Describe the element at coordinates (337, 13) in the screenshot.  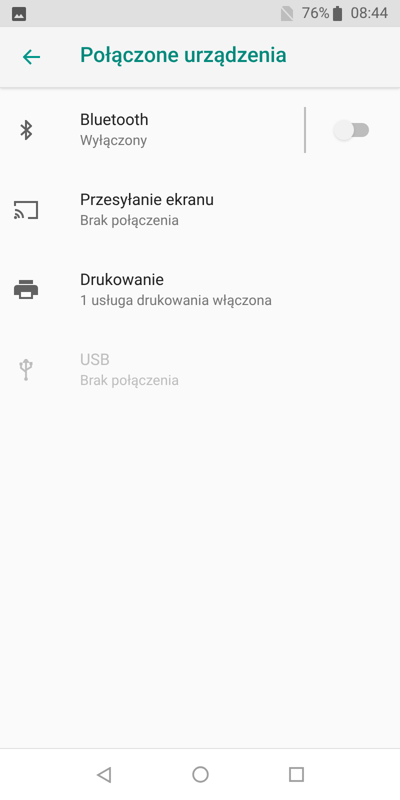
I see `battery-icon` at that location.